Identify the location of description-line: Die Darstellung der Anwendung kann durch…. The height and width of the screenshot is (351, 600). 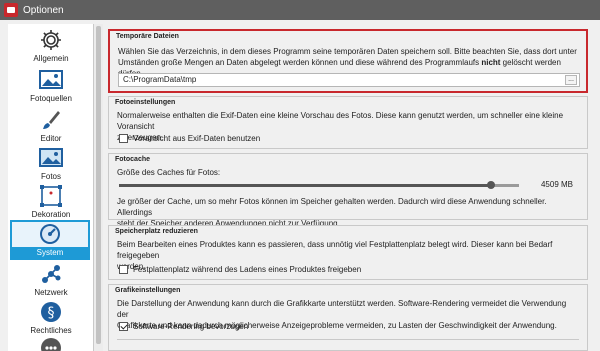
(342, 309).